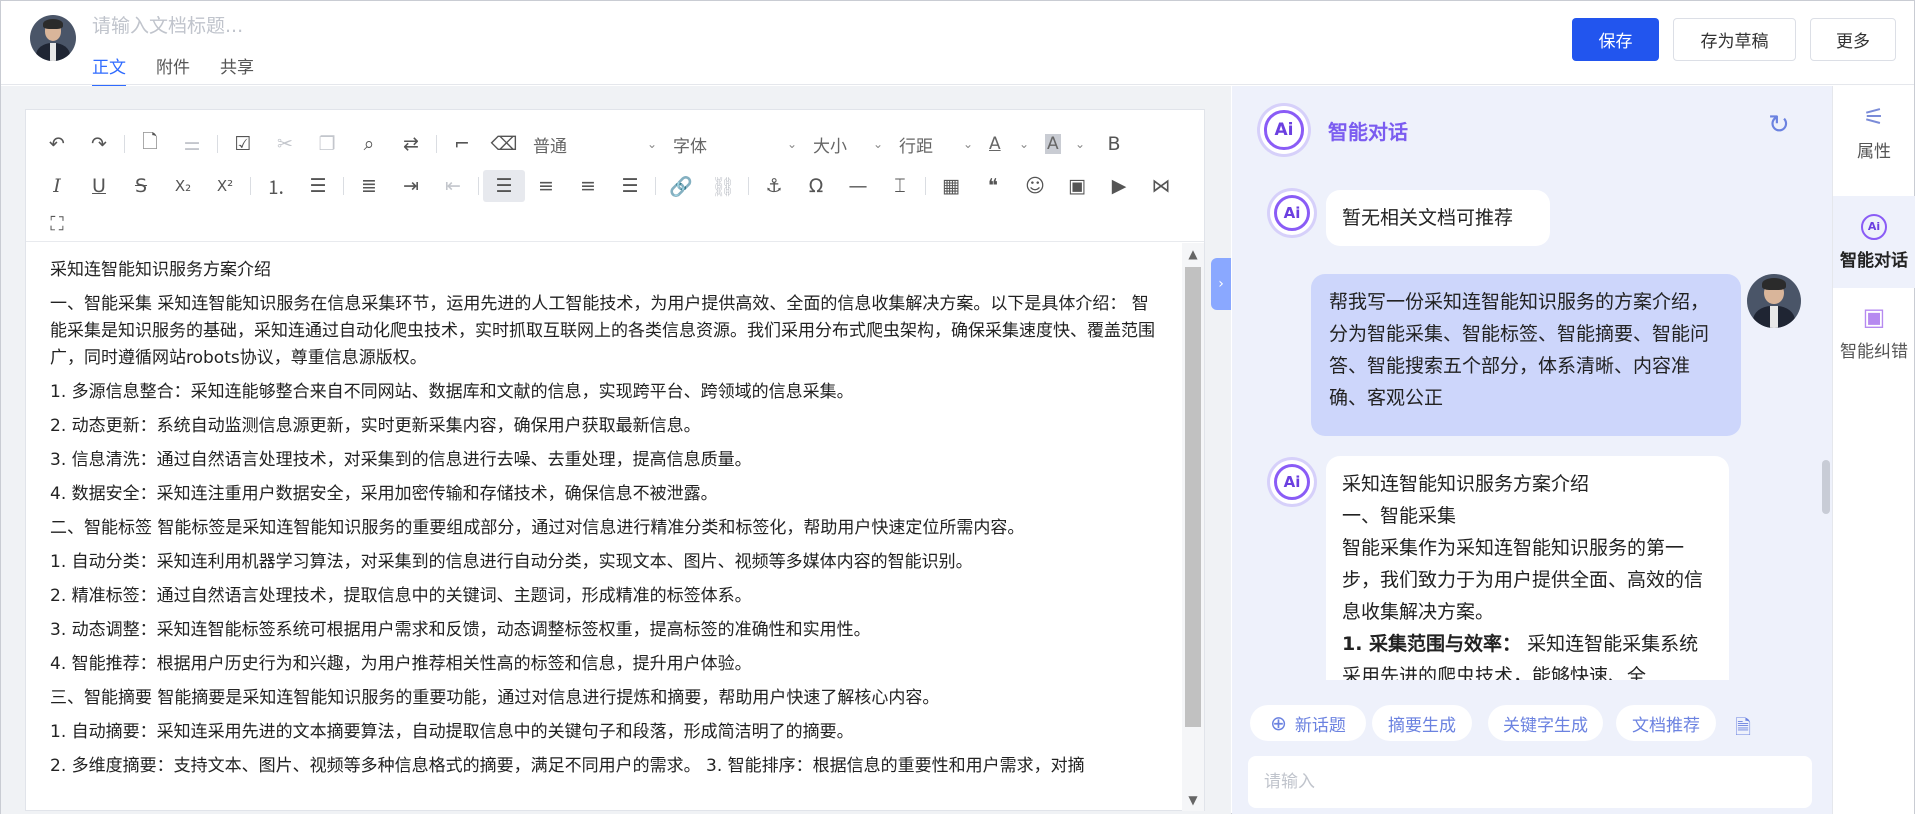 This screenshot has height=814, width=1915. What do you see at coordinates (57, 186) in the screenshot?
I see `italic-button: I` at bounding box center [57, 186].